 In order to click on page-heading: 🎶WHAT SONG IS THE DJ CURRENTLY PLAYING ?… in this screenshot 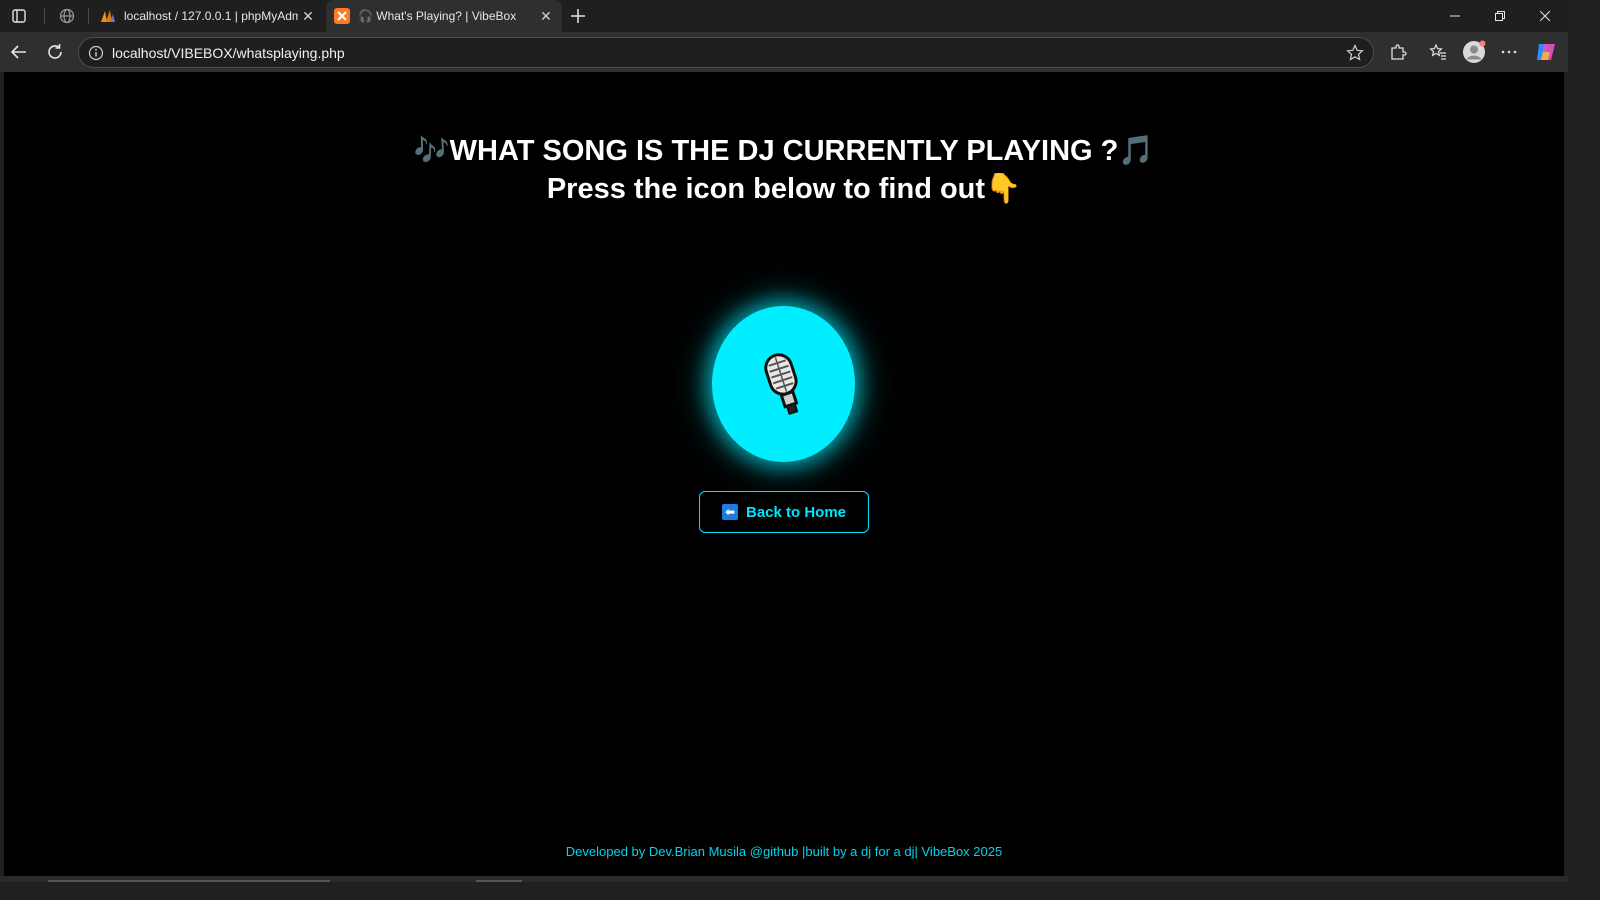, I will do `click(784, 170)`.